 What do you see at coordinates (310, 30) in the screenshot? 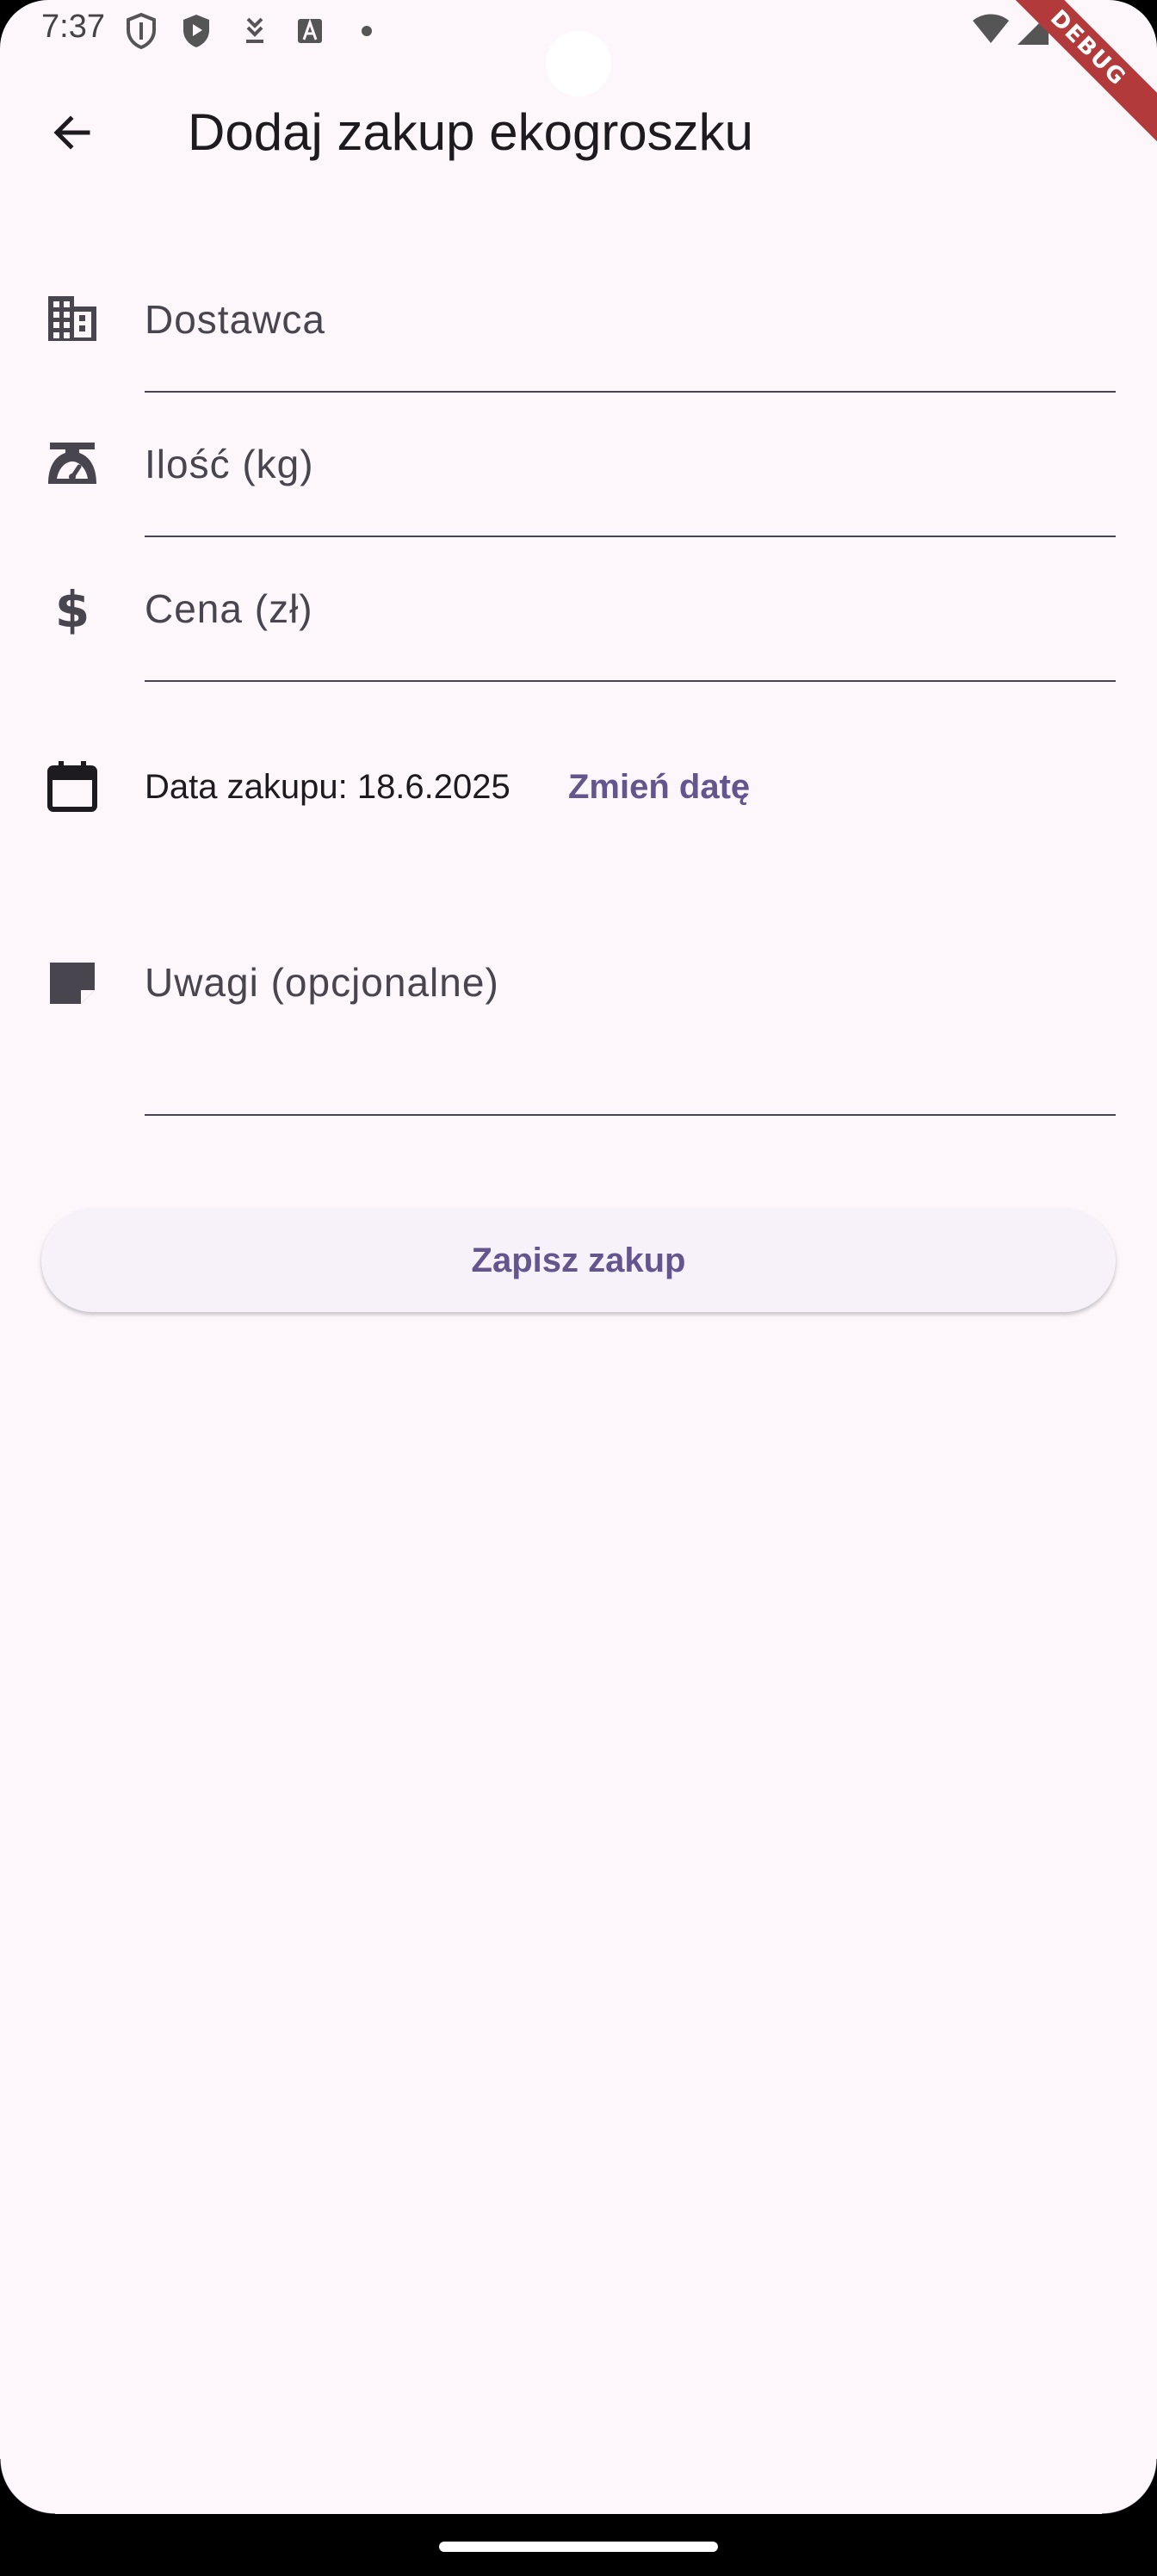
I see `font-a-icon` at bounding box center [310, 30].